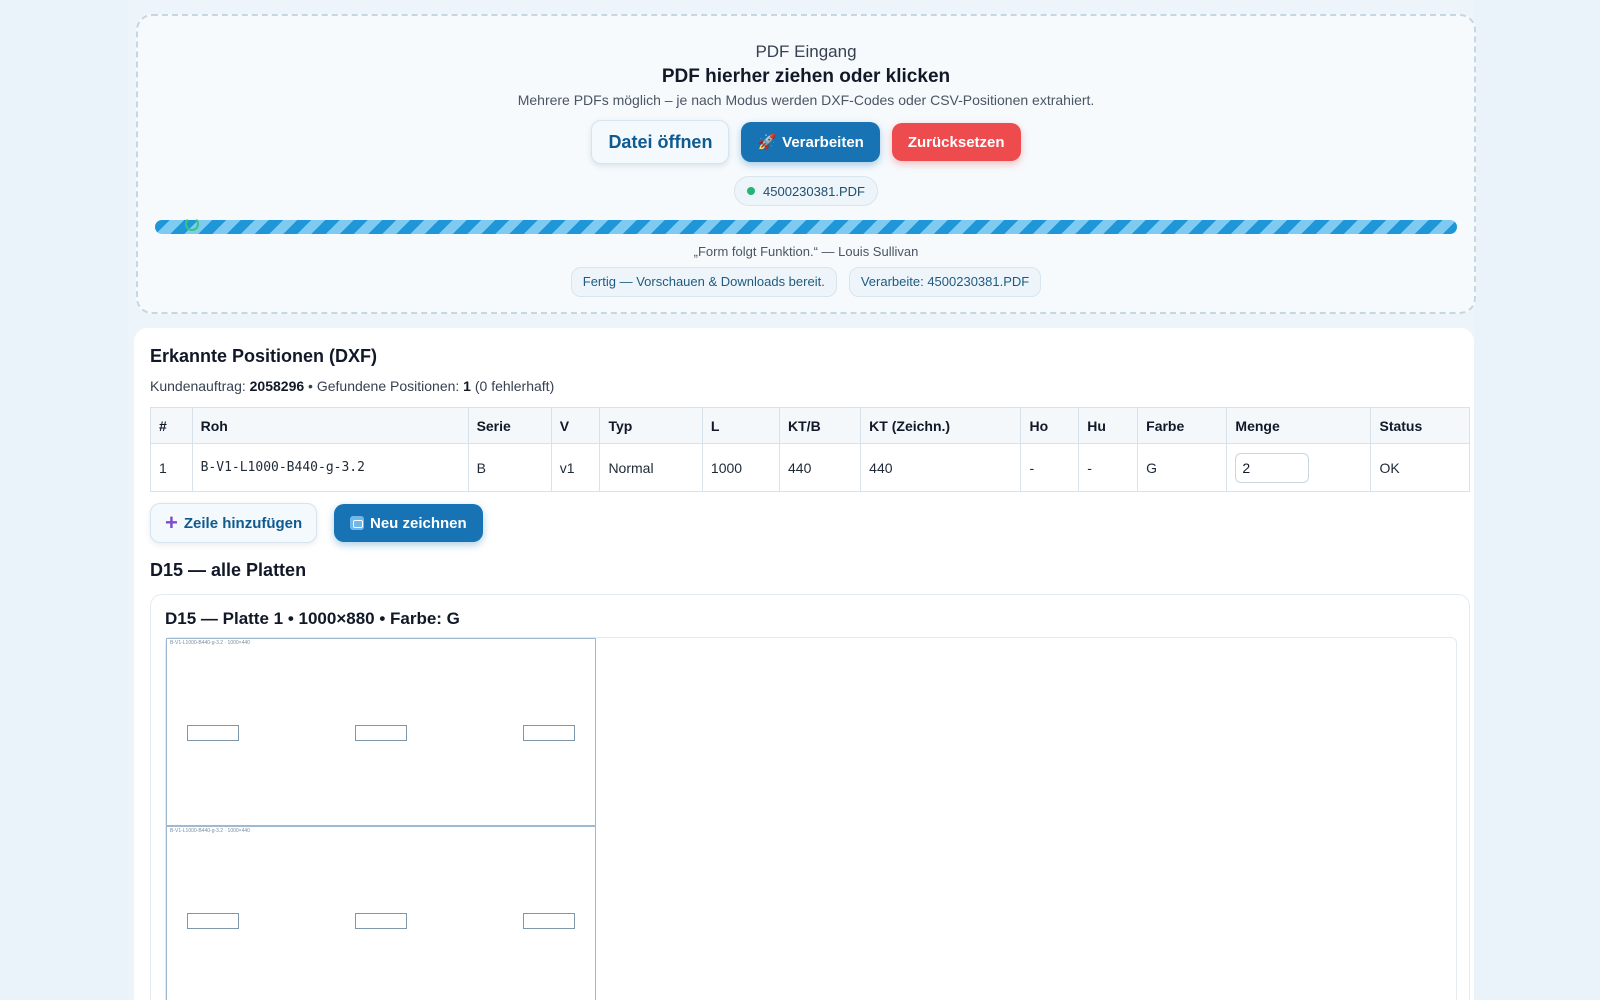  What do you see at coordinates (741, 467) in the screenshot?
I see `cell-l: 1000` at bounding box center [741, 467].